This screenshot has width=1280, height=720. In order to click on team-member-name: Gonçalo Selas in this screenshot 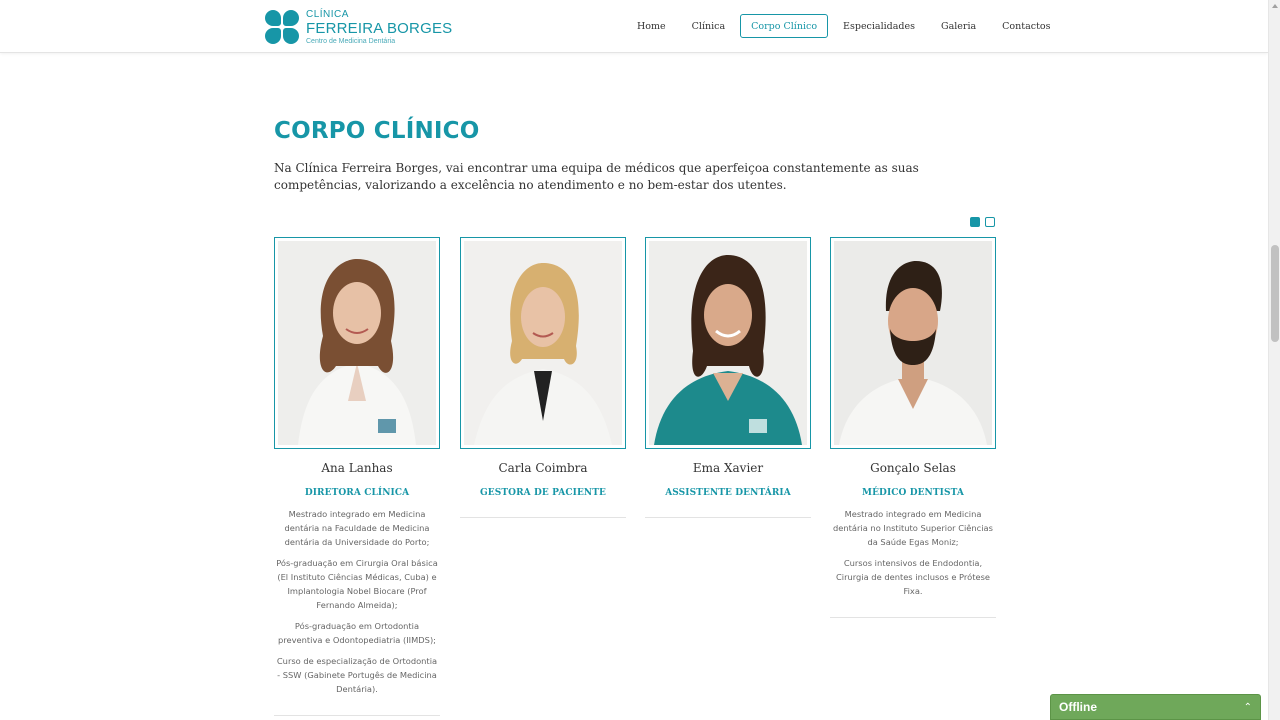, I will do `click(913, 468)`.